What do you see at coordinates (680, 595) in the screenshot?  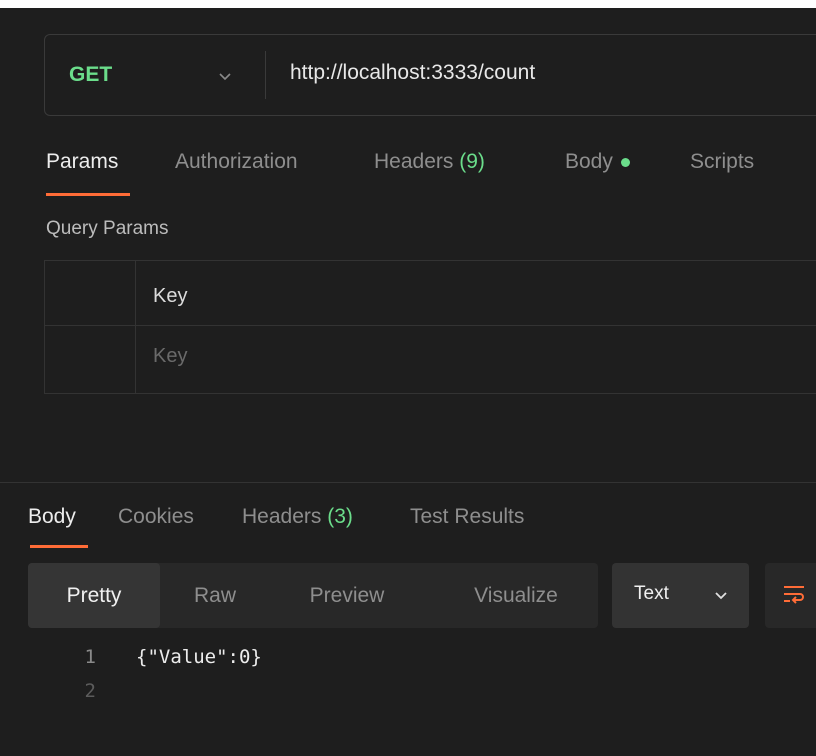 I see `response-type-select: Text` at bounding box center [680, 595].